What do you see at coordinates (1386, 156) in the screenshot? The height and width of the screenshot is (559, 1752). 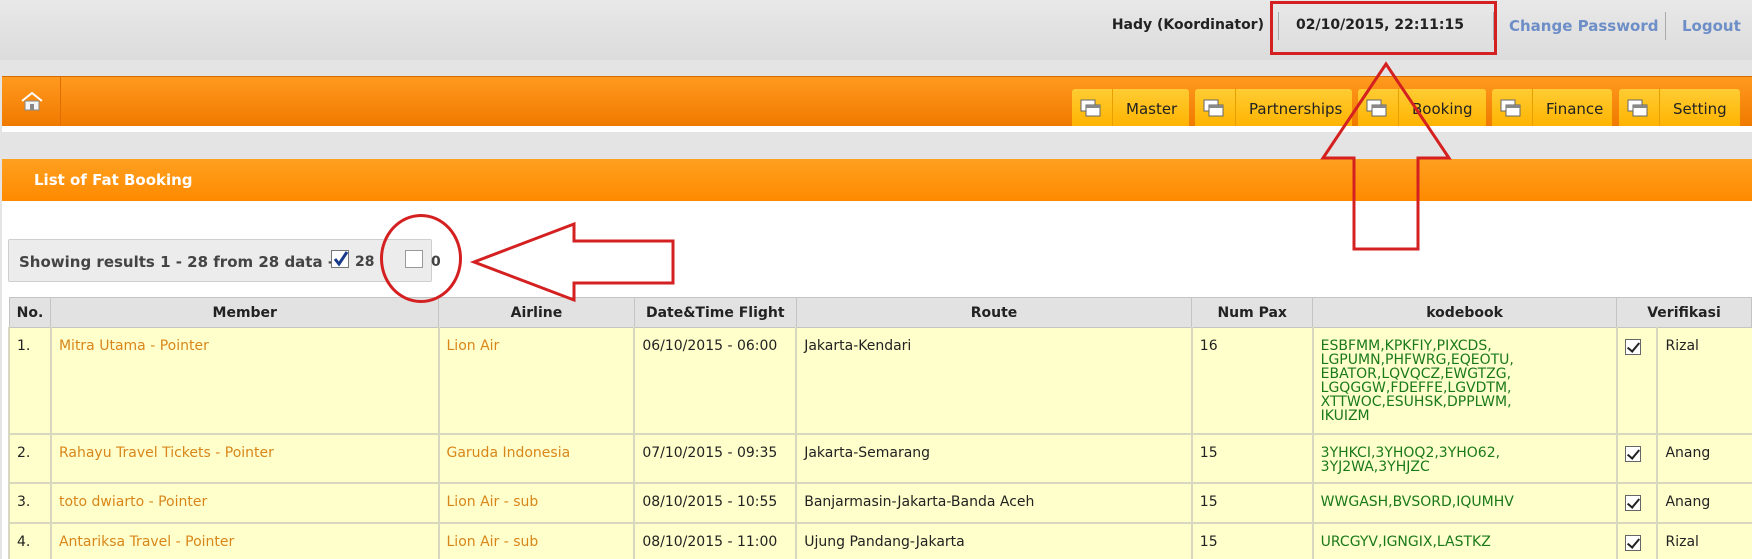 I see `annotation-arrow-up` at bounding box center [1386, 156].